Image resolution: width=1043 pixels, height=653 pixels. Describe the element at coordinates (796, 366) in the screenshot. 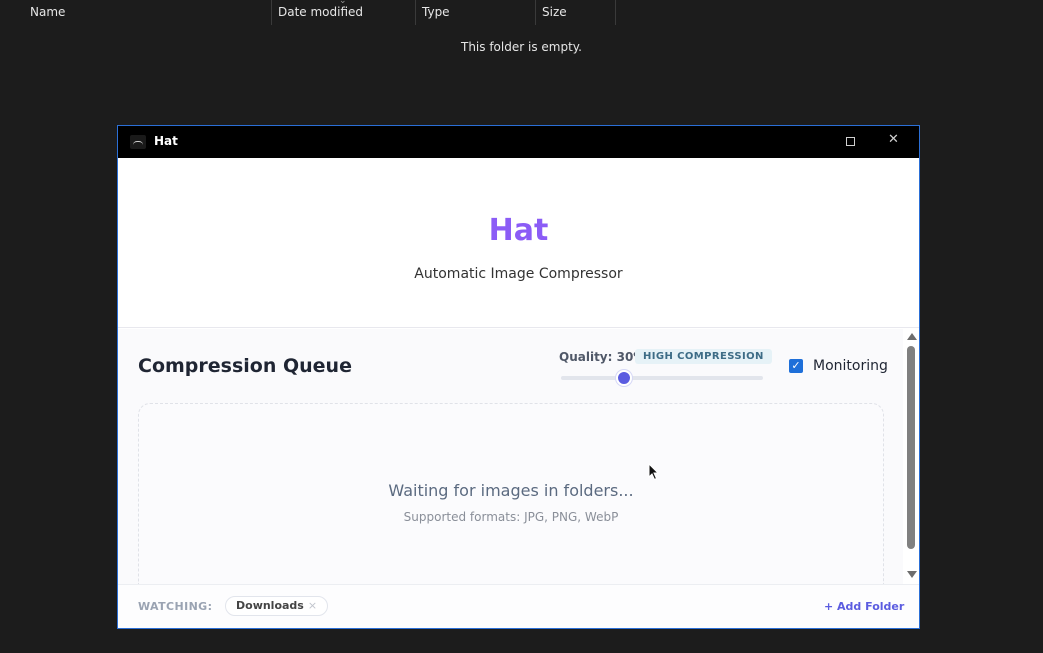

I see `monitoring-checkbox: ✓` at that location.